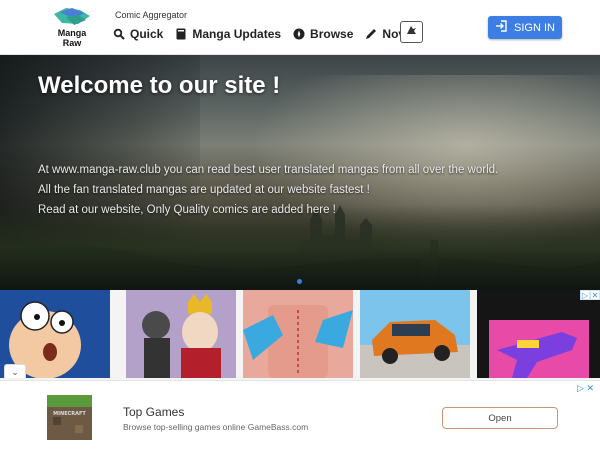 Image resolution: width=600 pixels, height=450 pixels. What do you see at coordinates (69, 414) in the screenshot?
I see `minecraft-wordmark: MINECRAFT` at bounding box center [69, 414].